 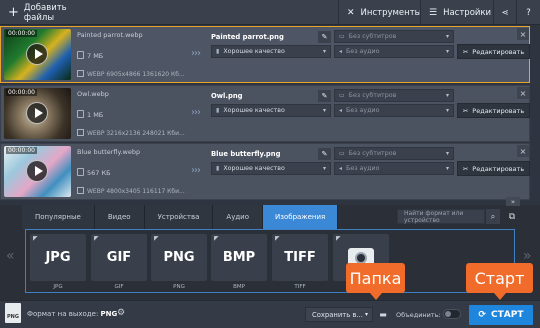 What do you see at coordinates (239, 257) in the screenshot?
I see `format-bmp: ◤ BMP` at bounding box center [239, 257].